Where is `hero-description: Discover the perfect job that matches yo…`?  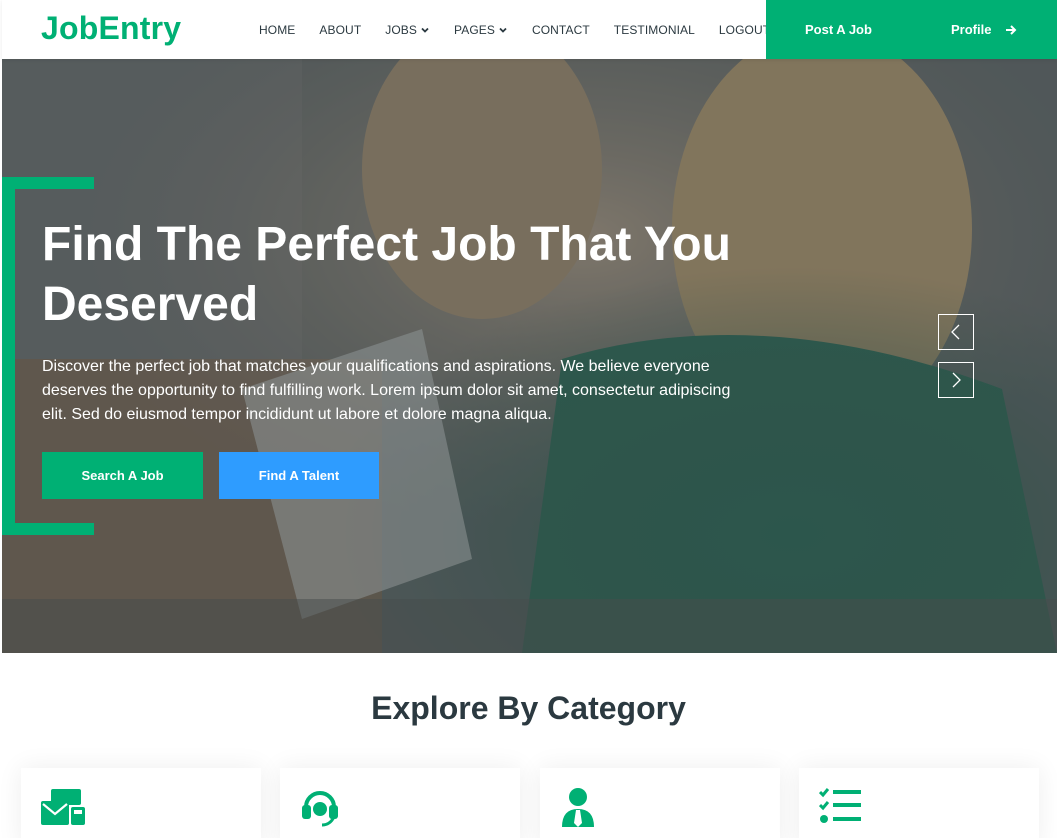
hero-description: Discover the perfect job that matches yo… is located at coordinates (386, 390).